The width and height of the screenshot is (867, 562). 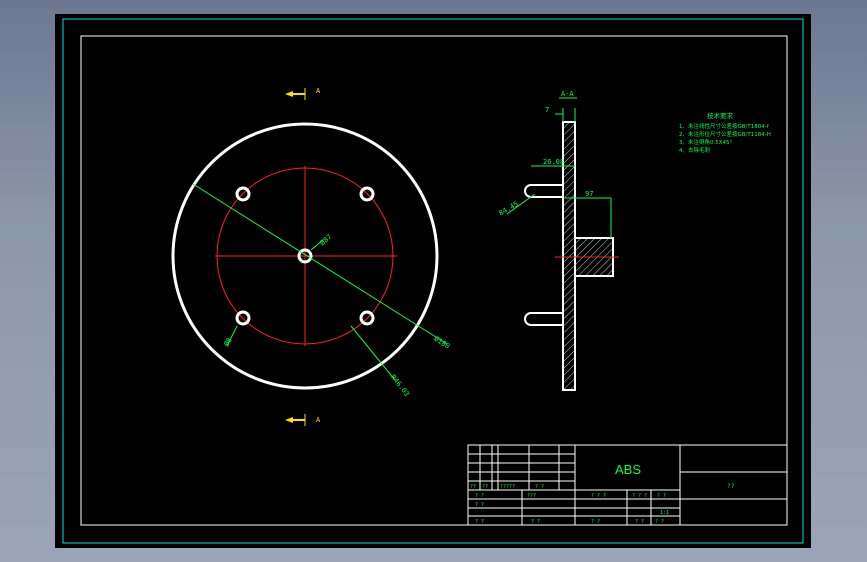 What do you see at coordinates (303, 93) in the screenshot?
I see `section-marker-top: A` at bounding box center [303, 93].